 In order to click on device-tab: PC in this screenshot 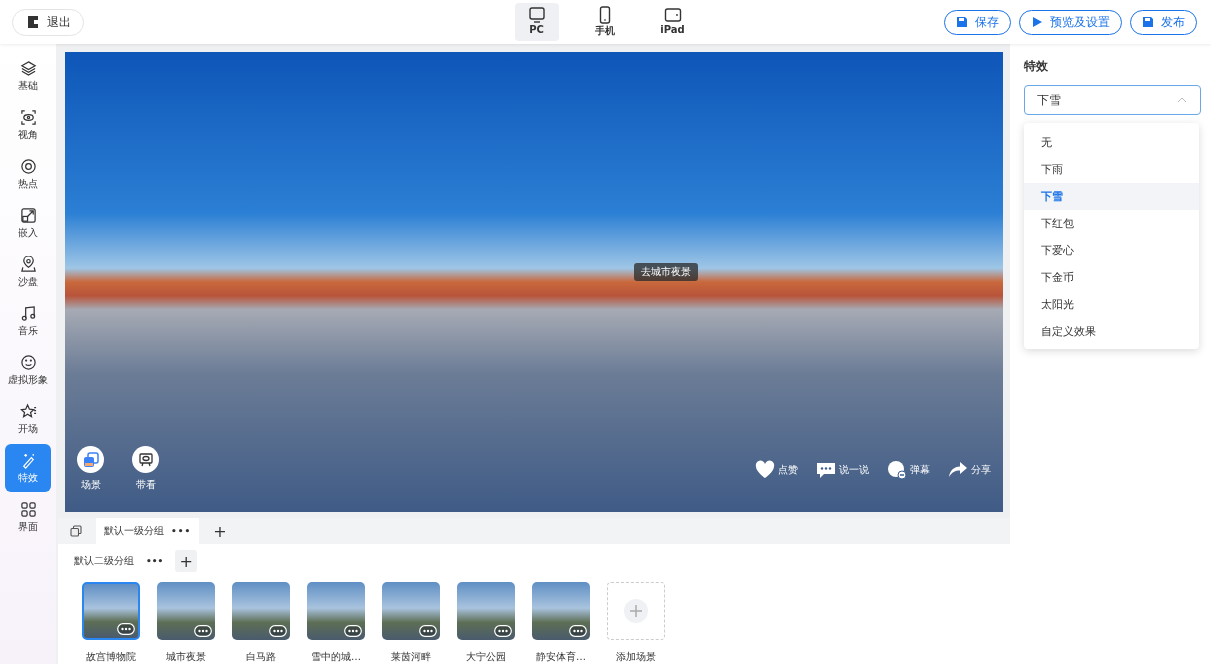, I will do `click(536, 22)`.